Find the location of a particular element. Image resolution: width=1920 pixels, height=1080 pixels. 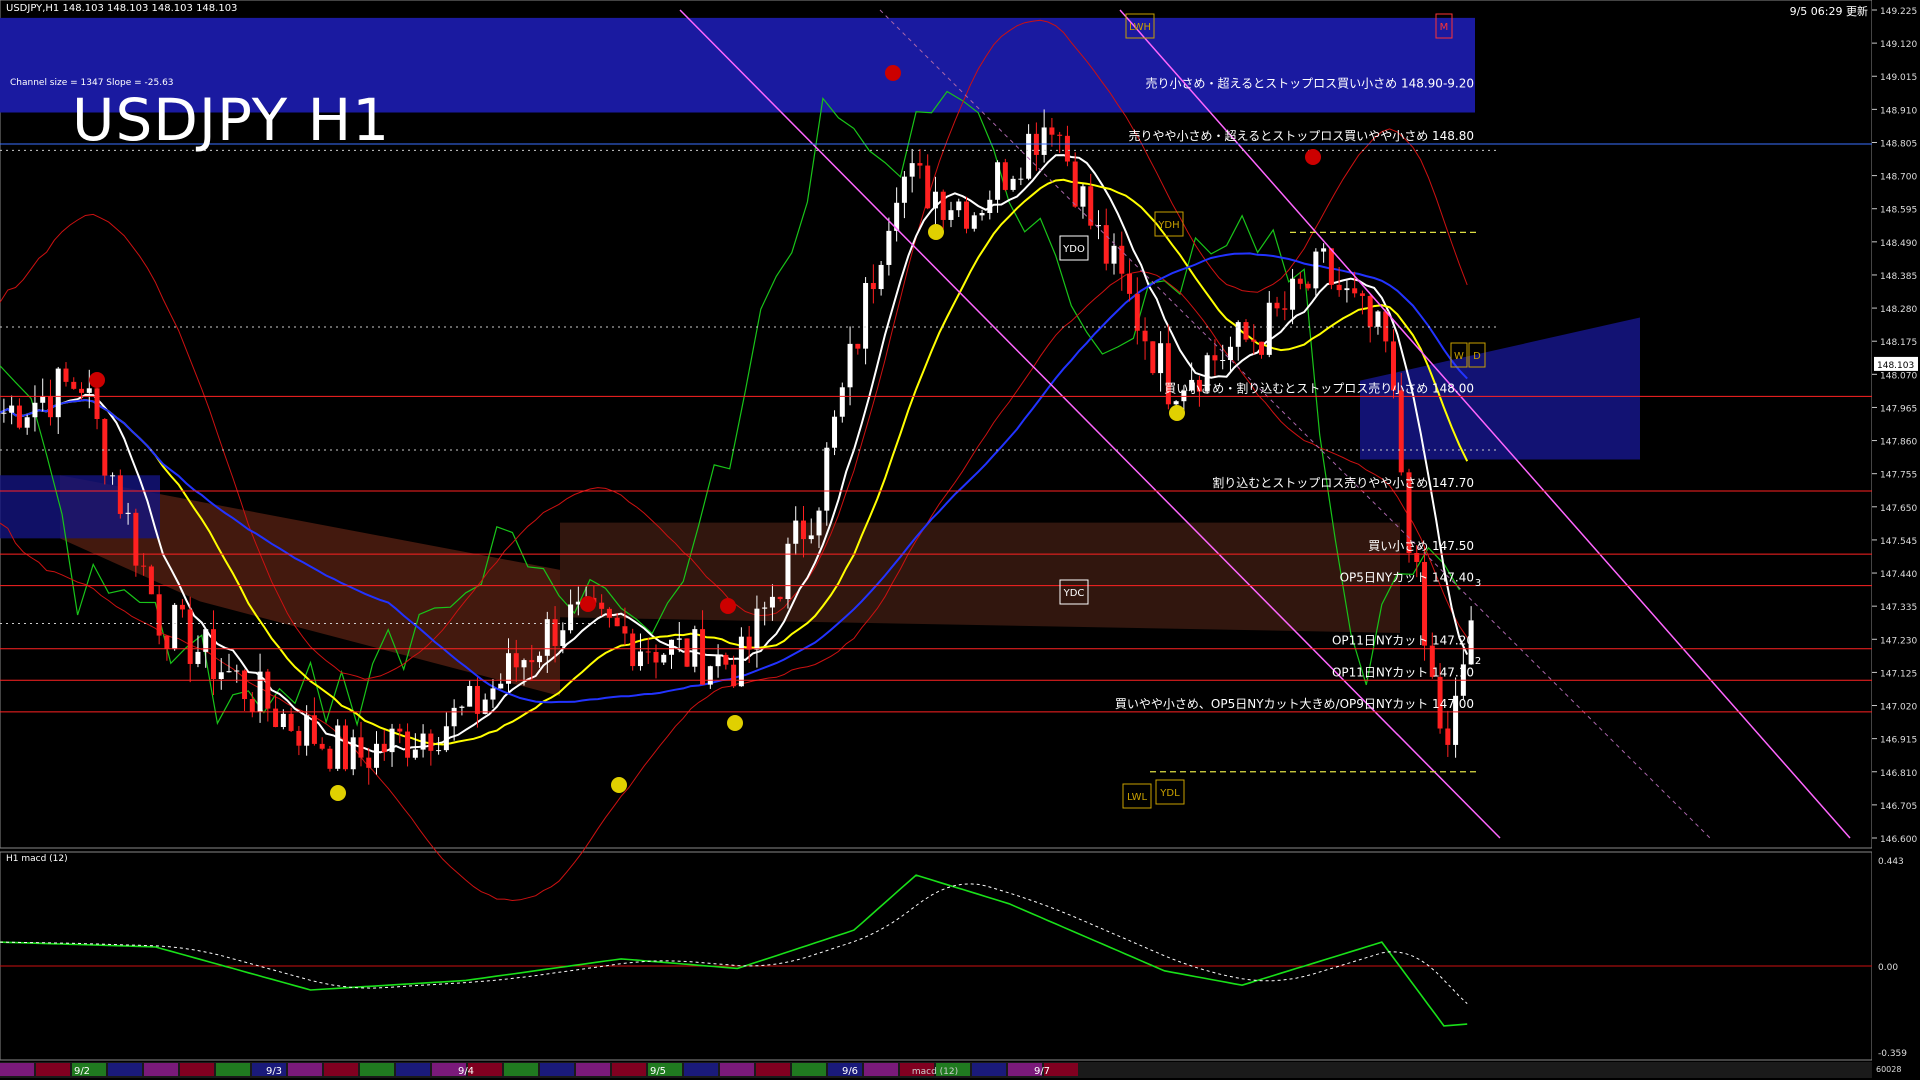

level-label-4: 買い小さめ 147.50 is located at coordinates (1421, 546).